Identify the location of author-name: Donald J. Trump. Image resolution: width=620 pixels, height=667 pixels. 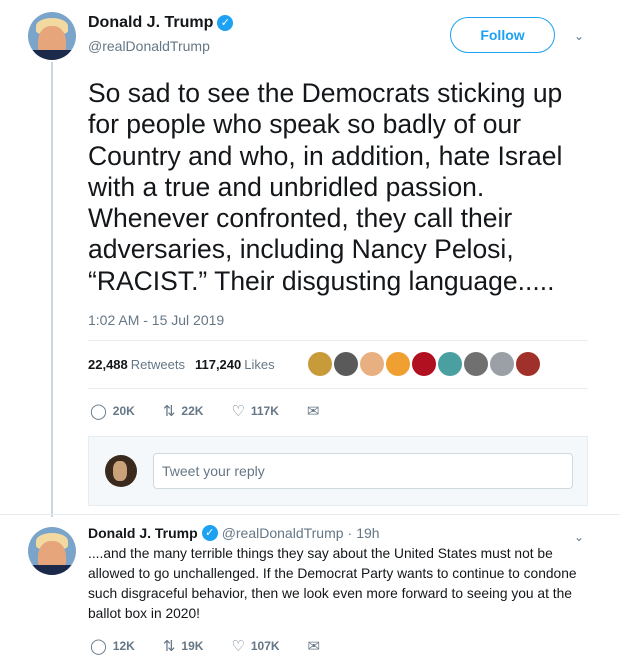
(150, 23).